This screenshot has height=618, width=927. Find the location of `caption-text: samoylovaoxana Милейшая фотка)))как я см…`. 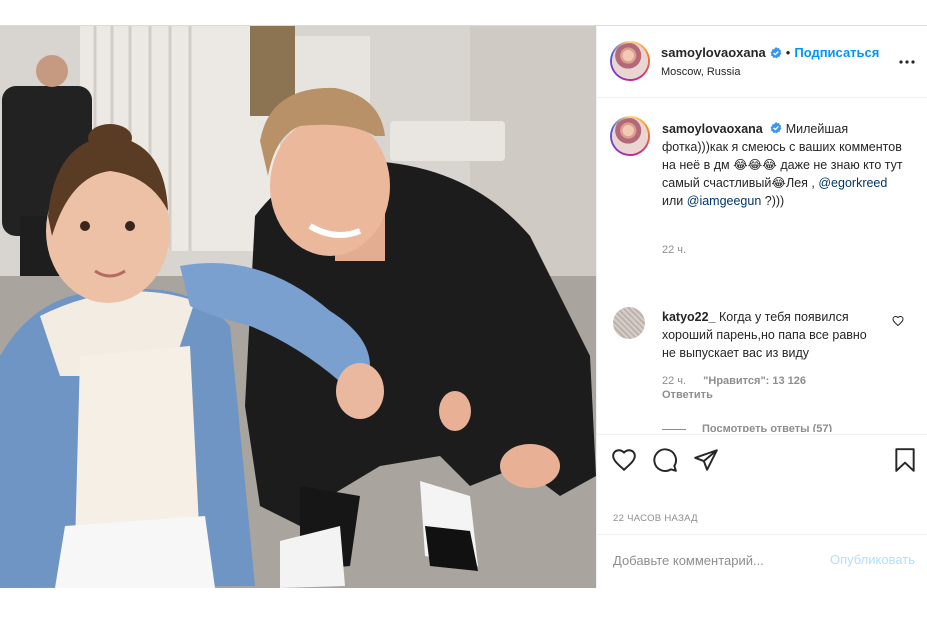

caption-text: samoylovaoxana Милейшая фотка)))как я см… is located at coordinates (784, 165).